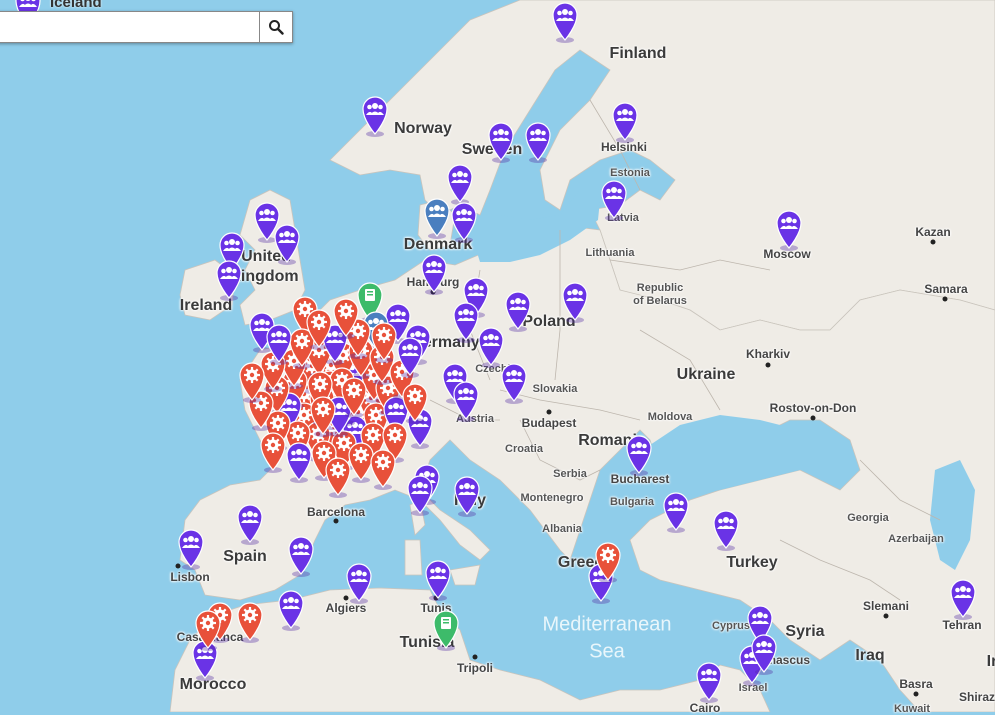  I want to click on resource-marker, so click(446, 630).